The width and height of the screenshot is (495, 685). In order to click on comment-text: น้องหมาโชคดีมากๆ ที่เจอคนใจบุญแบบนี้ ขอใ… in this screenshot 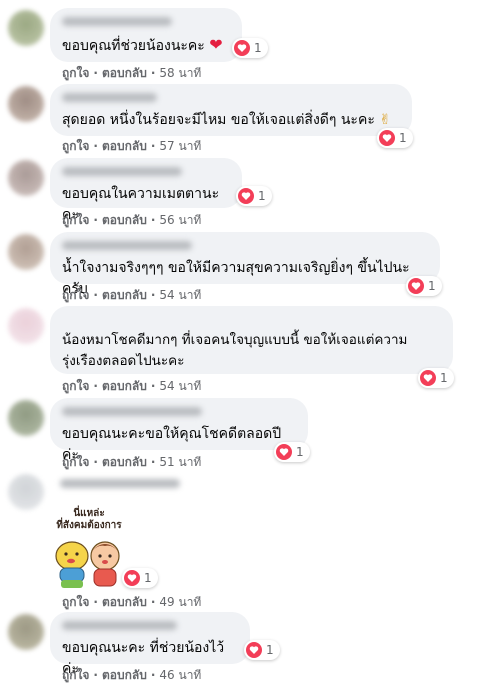, I will do `click(235, 350)`.